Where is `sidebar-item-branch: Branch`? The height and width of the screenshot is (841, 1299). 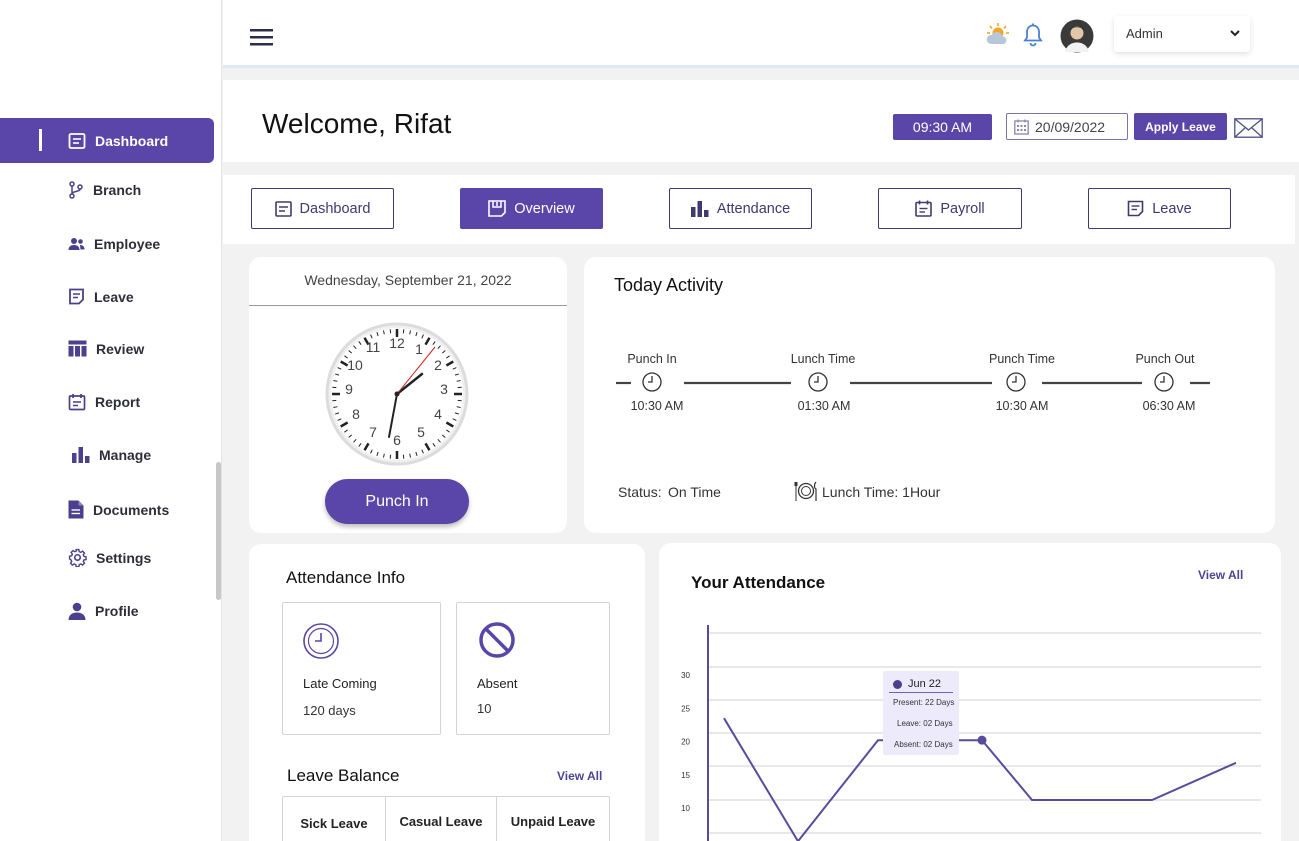
sidebar-item-branch: Branch is located at coordinates (104, 190).